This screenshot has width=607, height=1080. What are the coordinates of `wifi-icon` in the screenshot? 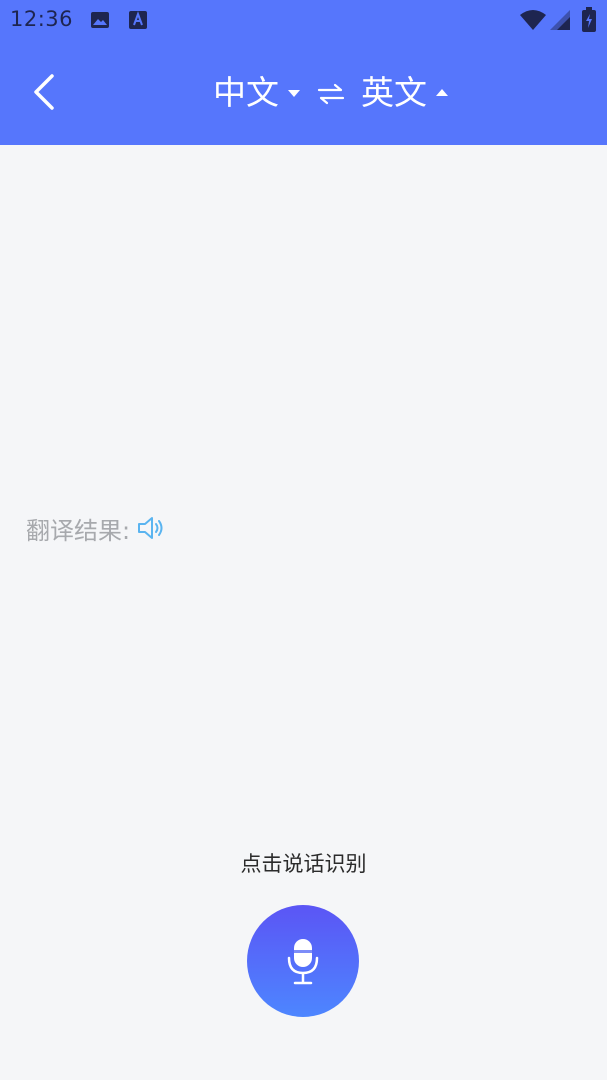 It's located at (533, 20).